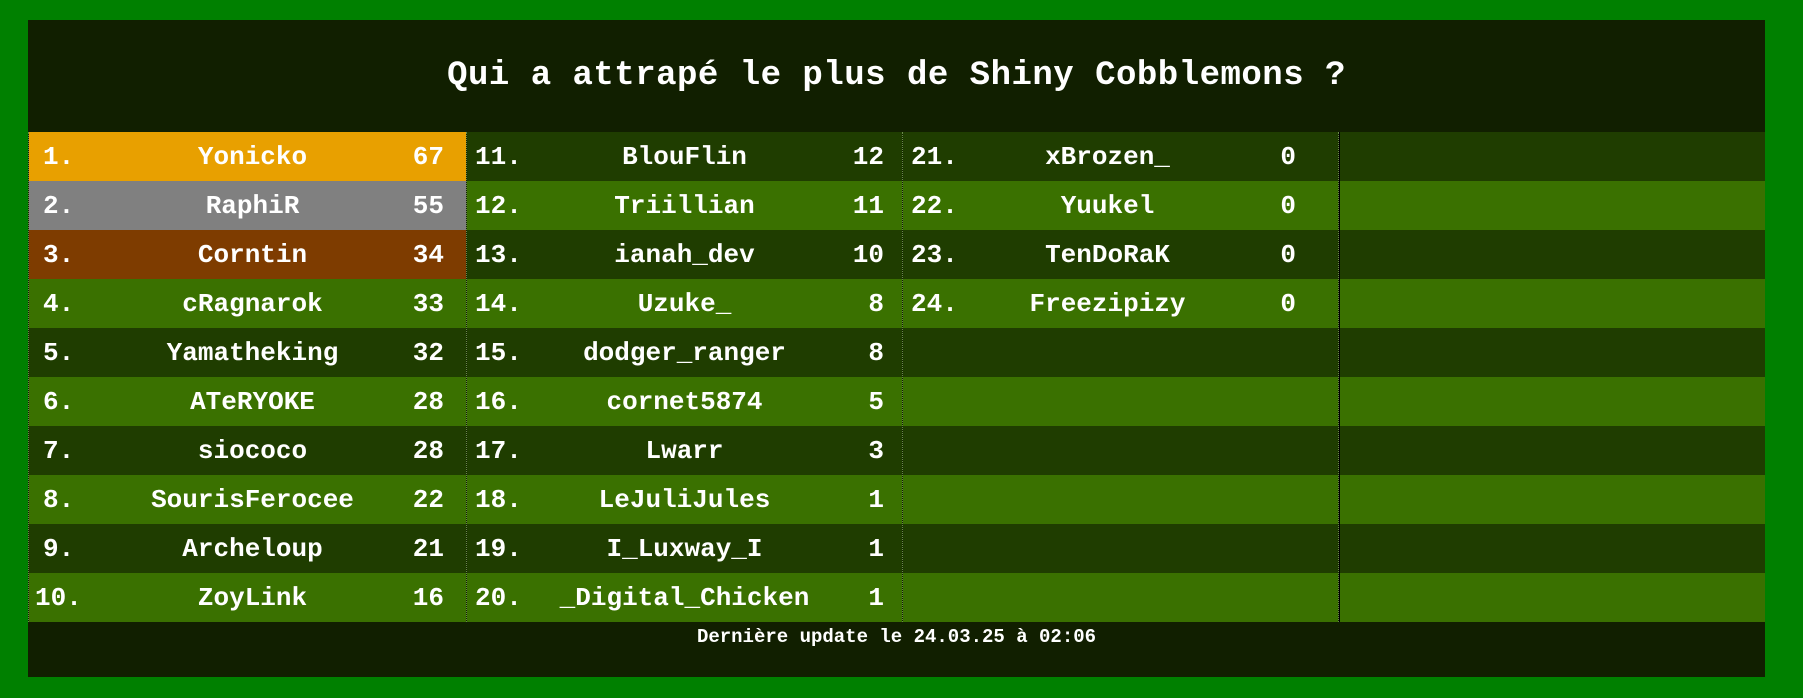 The image size is (1803, 698). I want to click on player-name: Yamatheking, so click(252, 352).